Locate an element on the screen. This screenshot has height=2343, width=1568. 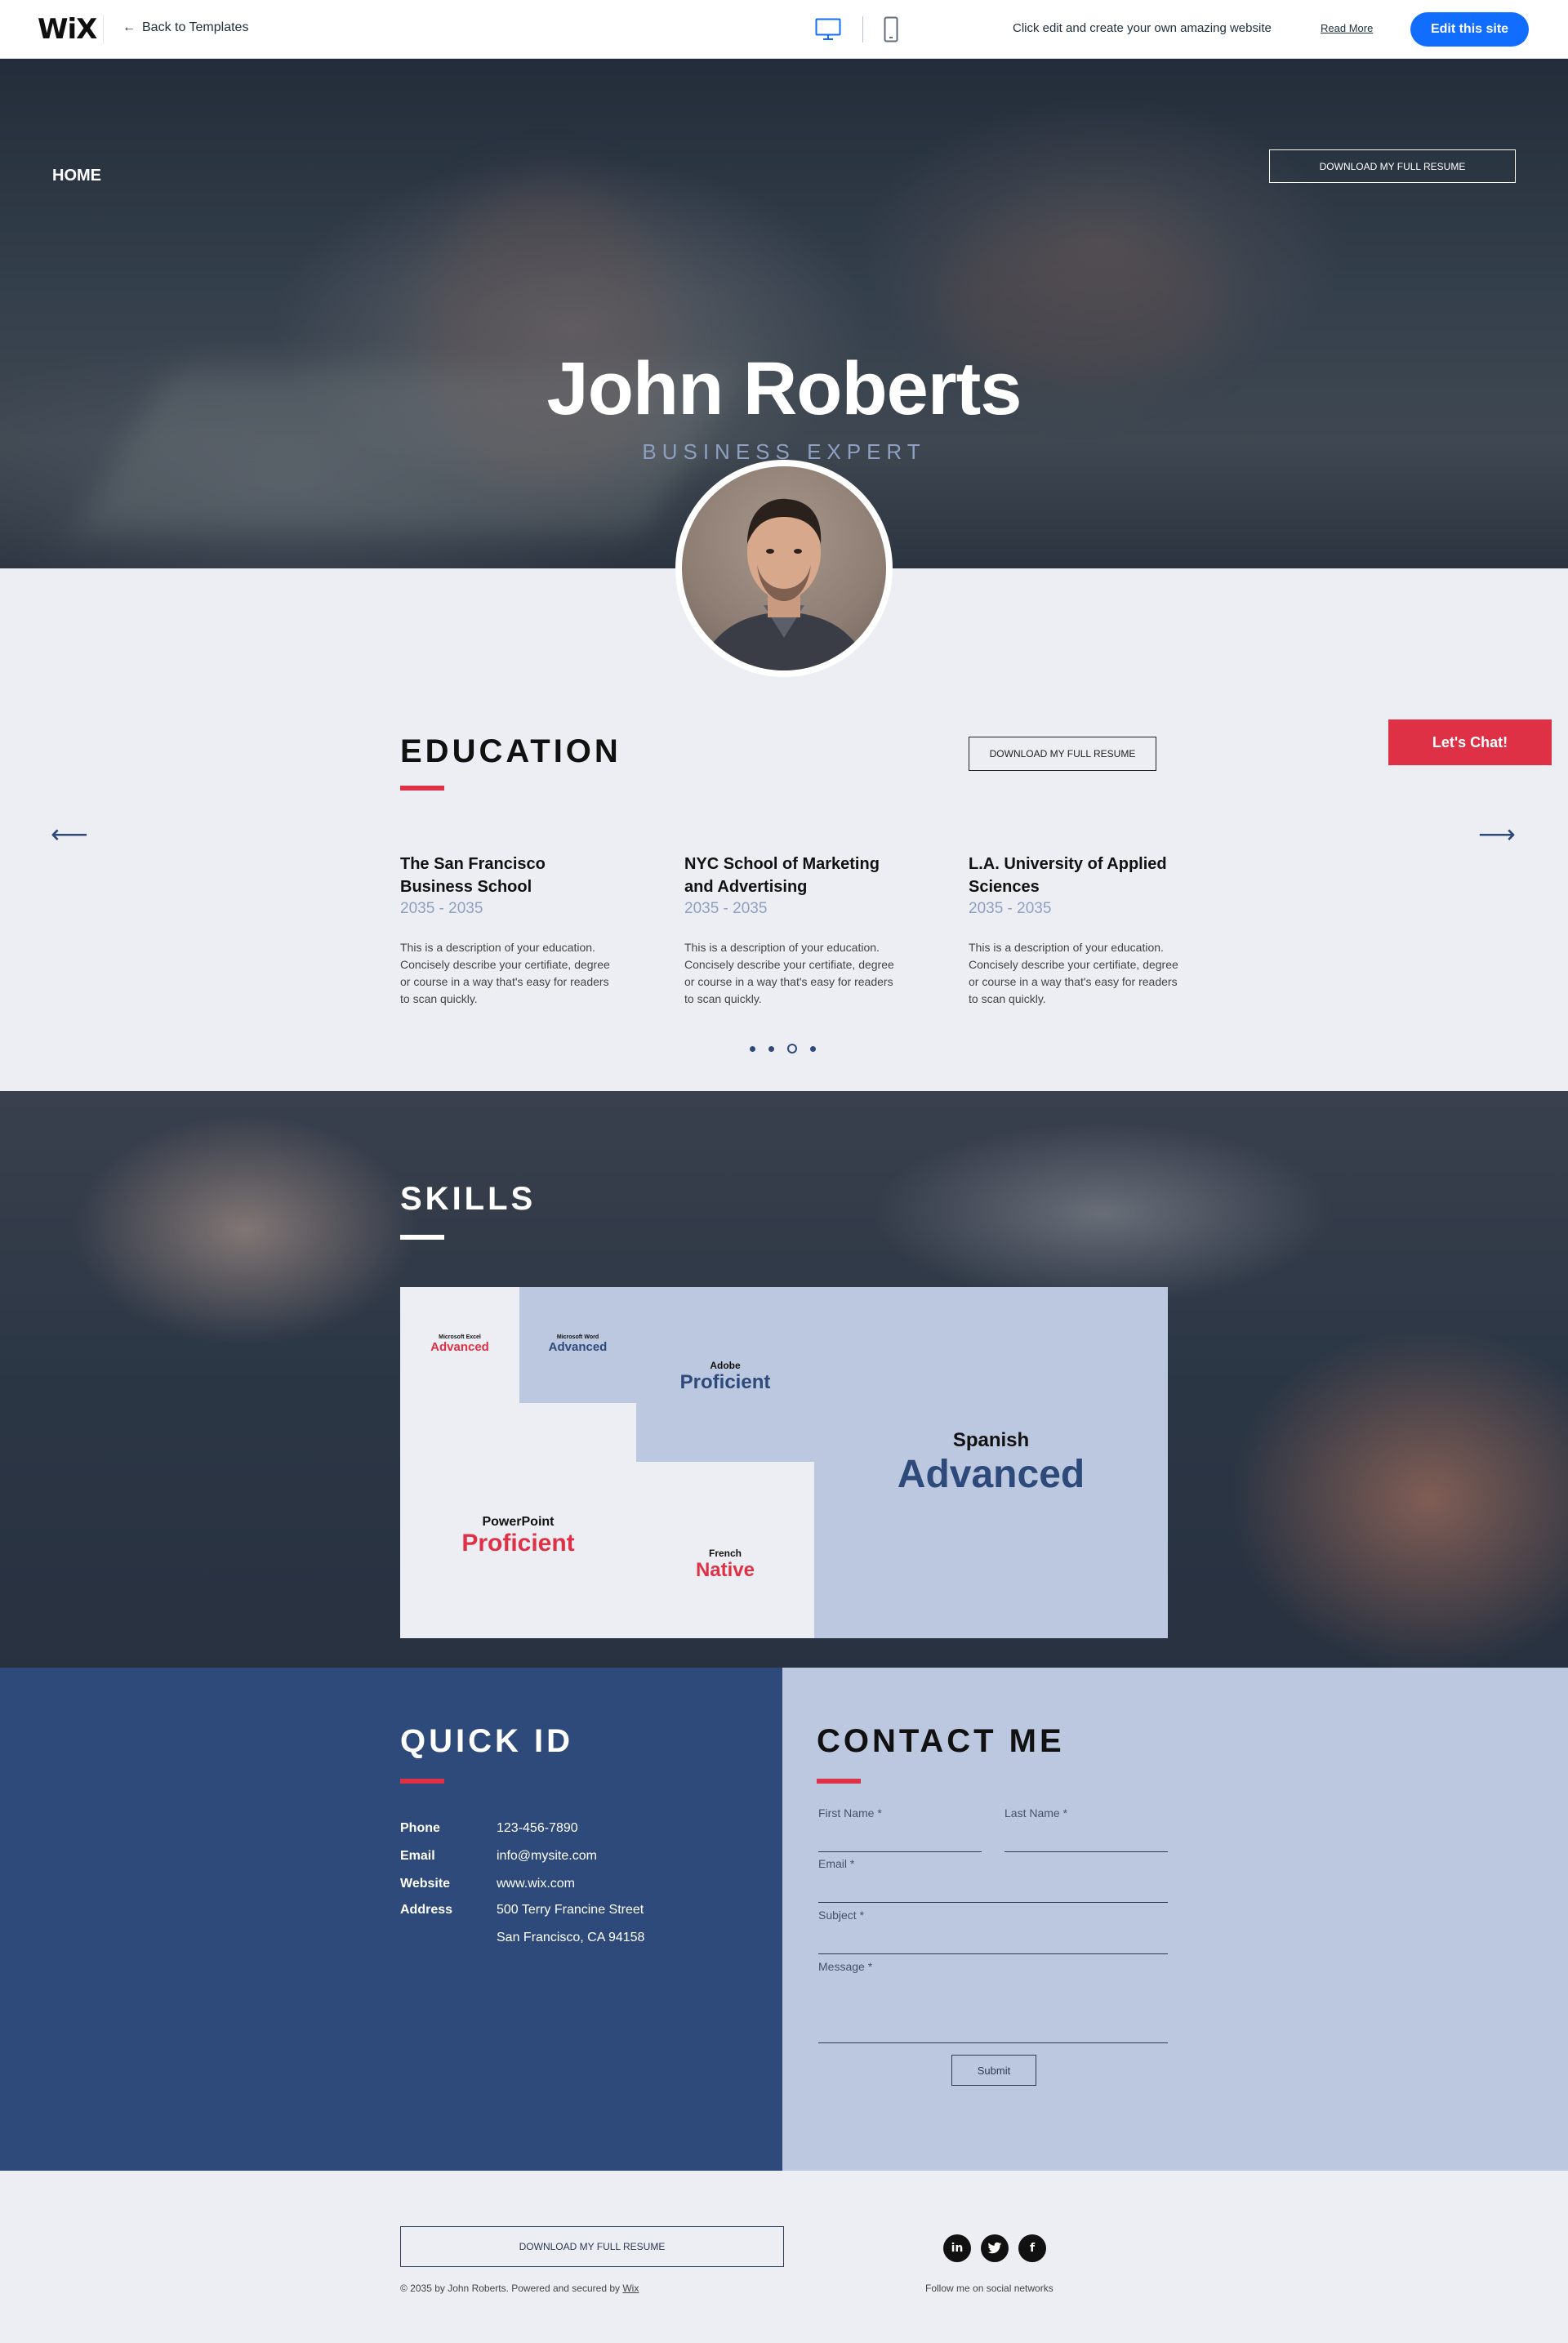
education-title: EDUCATION is located at coordinates (510, 751).